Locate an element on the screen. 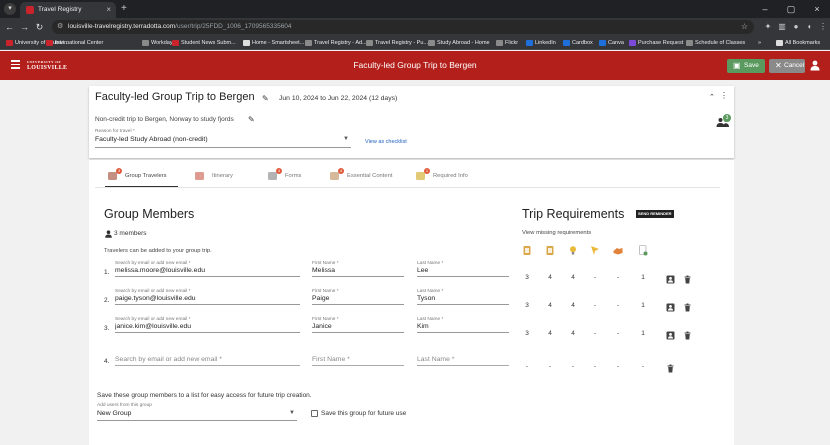 The height and width of the screenshot is (445, 830). tab-badge: 1 is located at coordinates (427, 171).